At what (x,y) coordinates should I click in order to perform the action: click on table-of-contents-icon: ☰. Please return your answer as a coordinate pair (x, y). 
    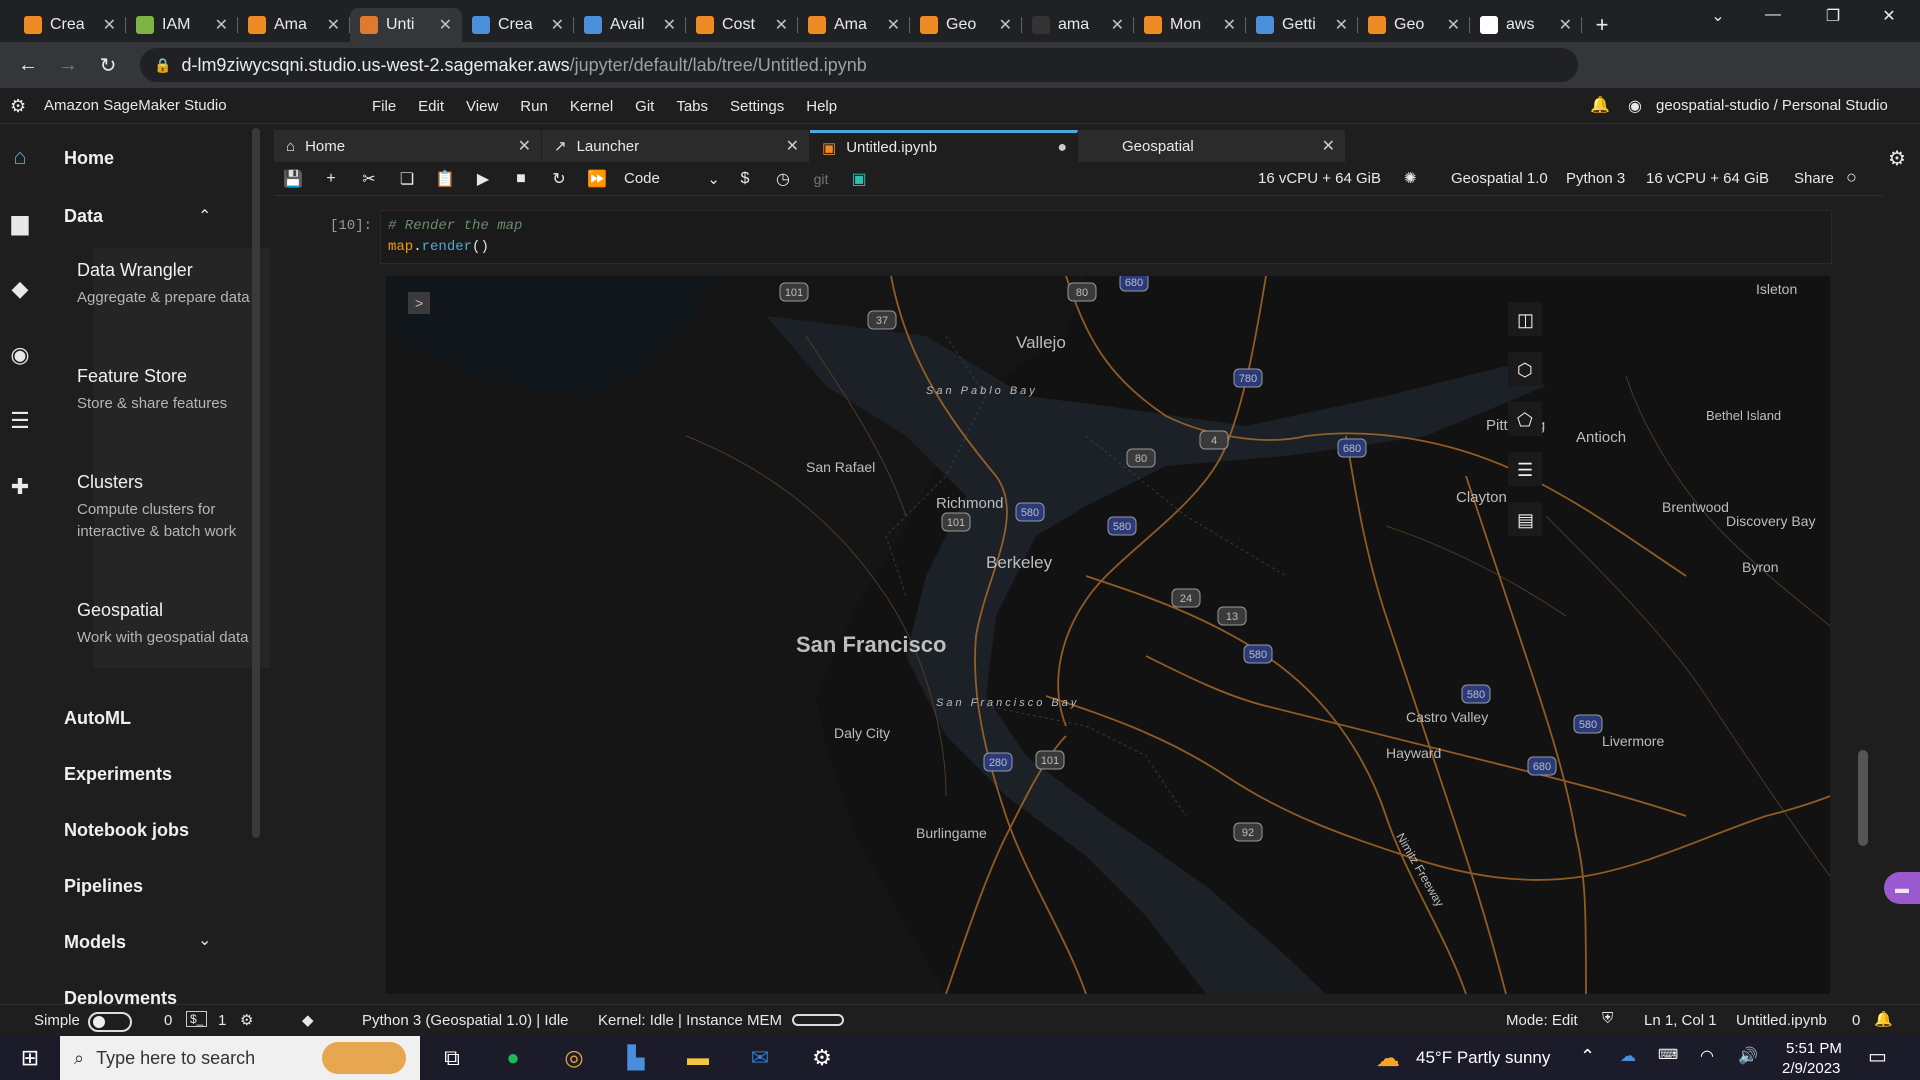
    Looking at the image, I should click on (20, 422).